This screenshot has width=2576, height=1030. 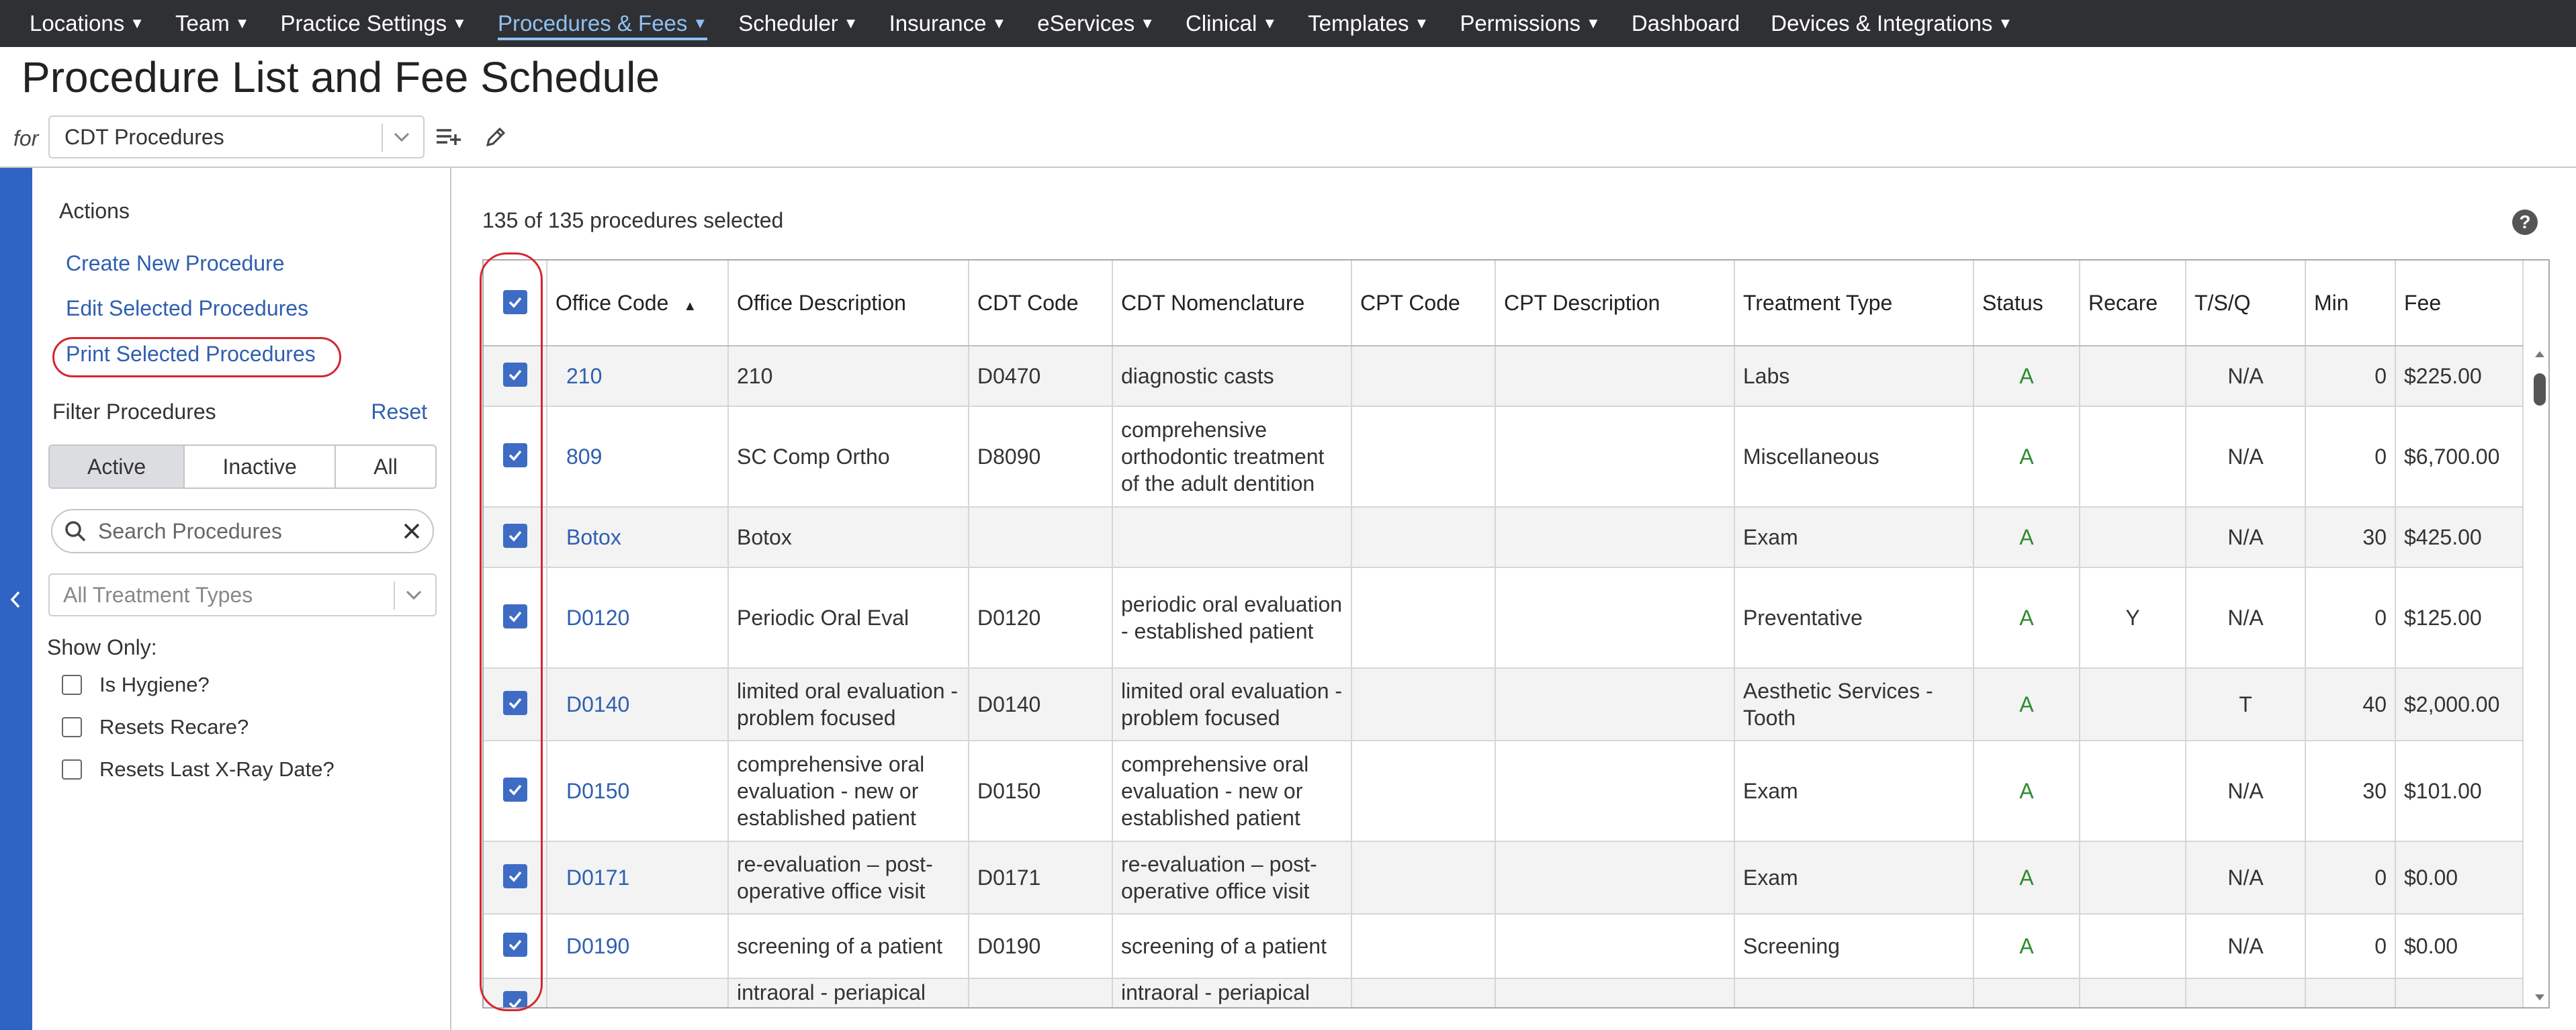 What do you see at coordinates (1041, 303) in the screenshot?
I see `column-header-cdt-code: CDT Code` at bounding box center [1041, 303].